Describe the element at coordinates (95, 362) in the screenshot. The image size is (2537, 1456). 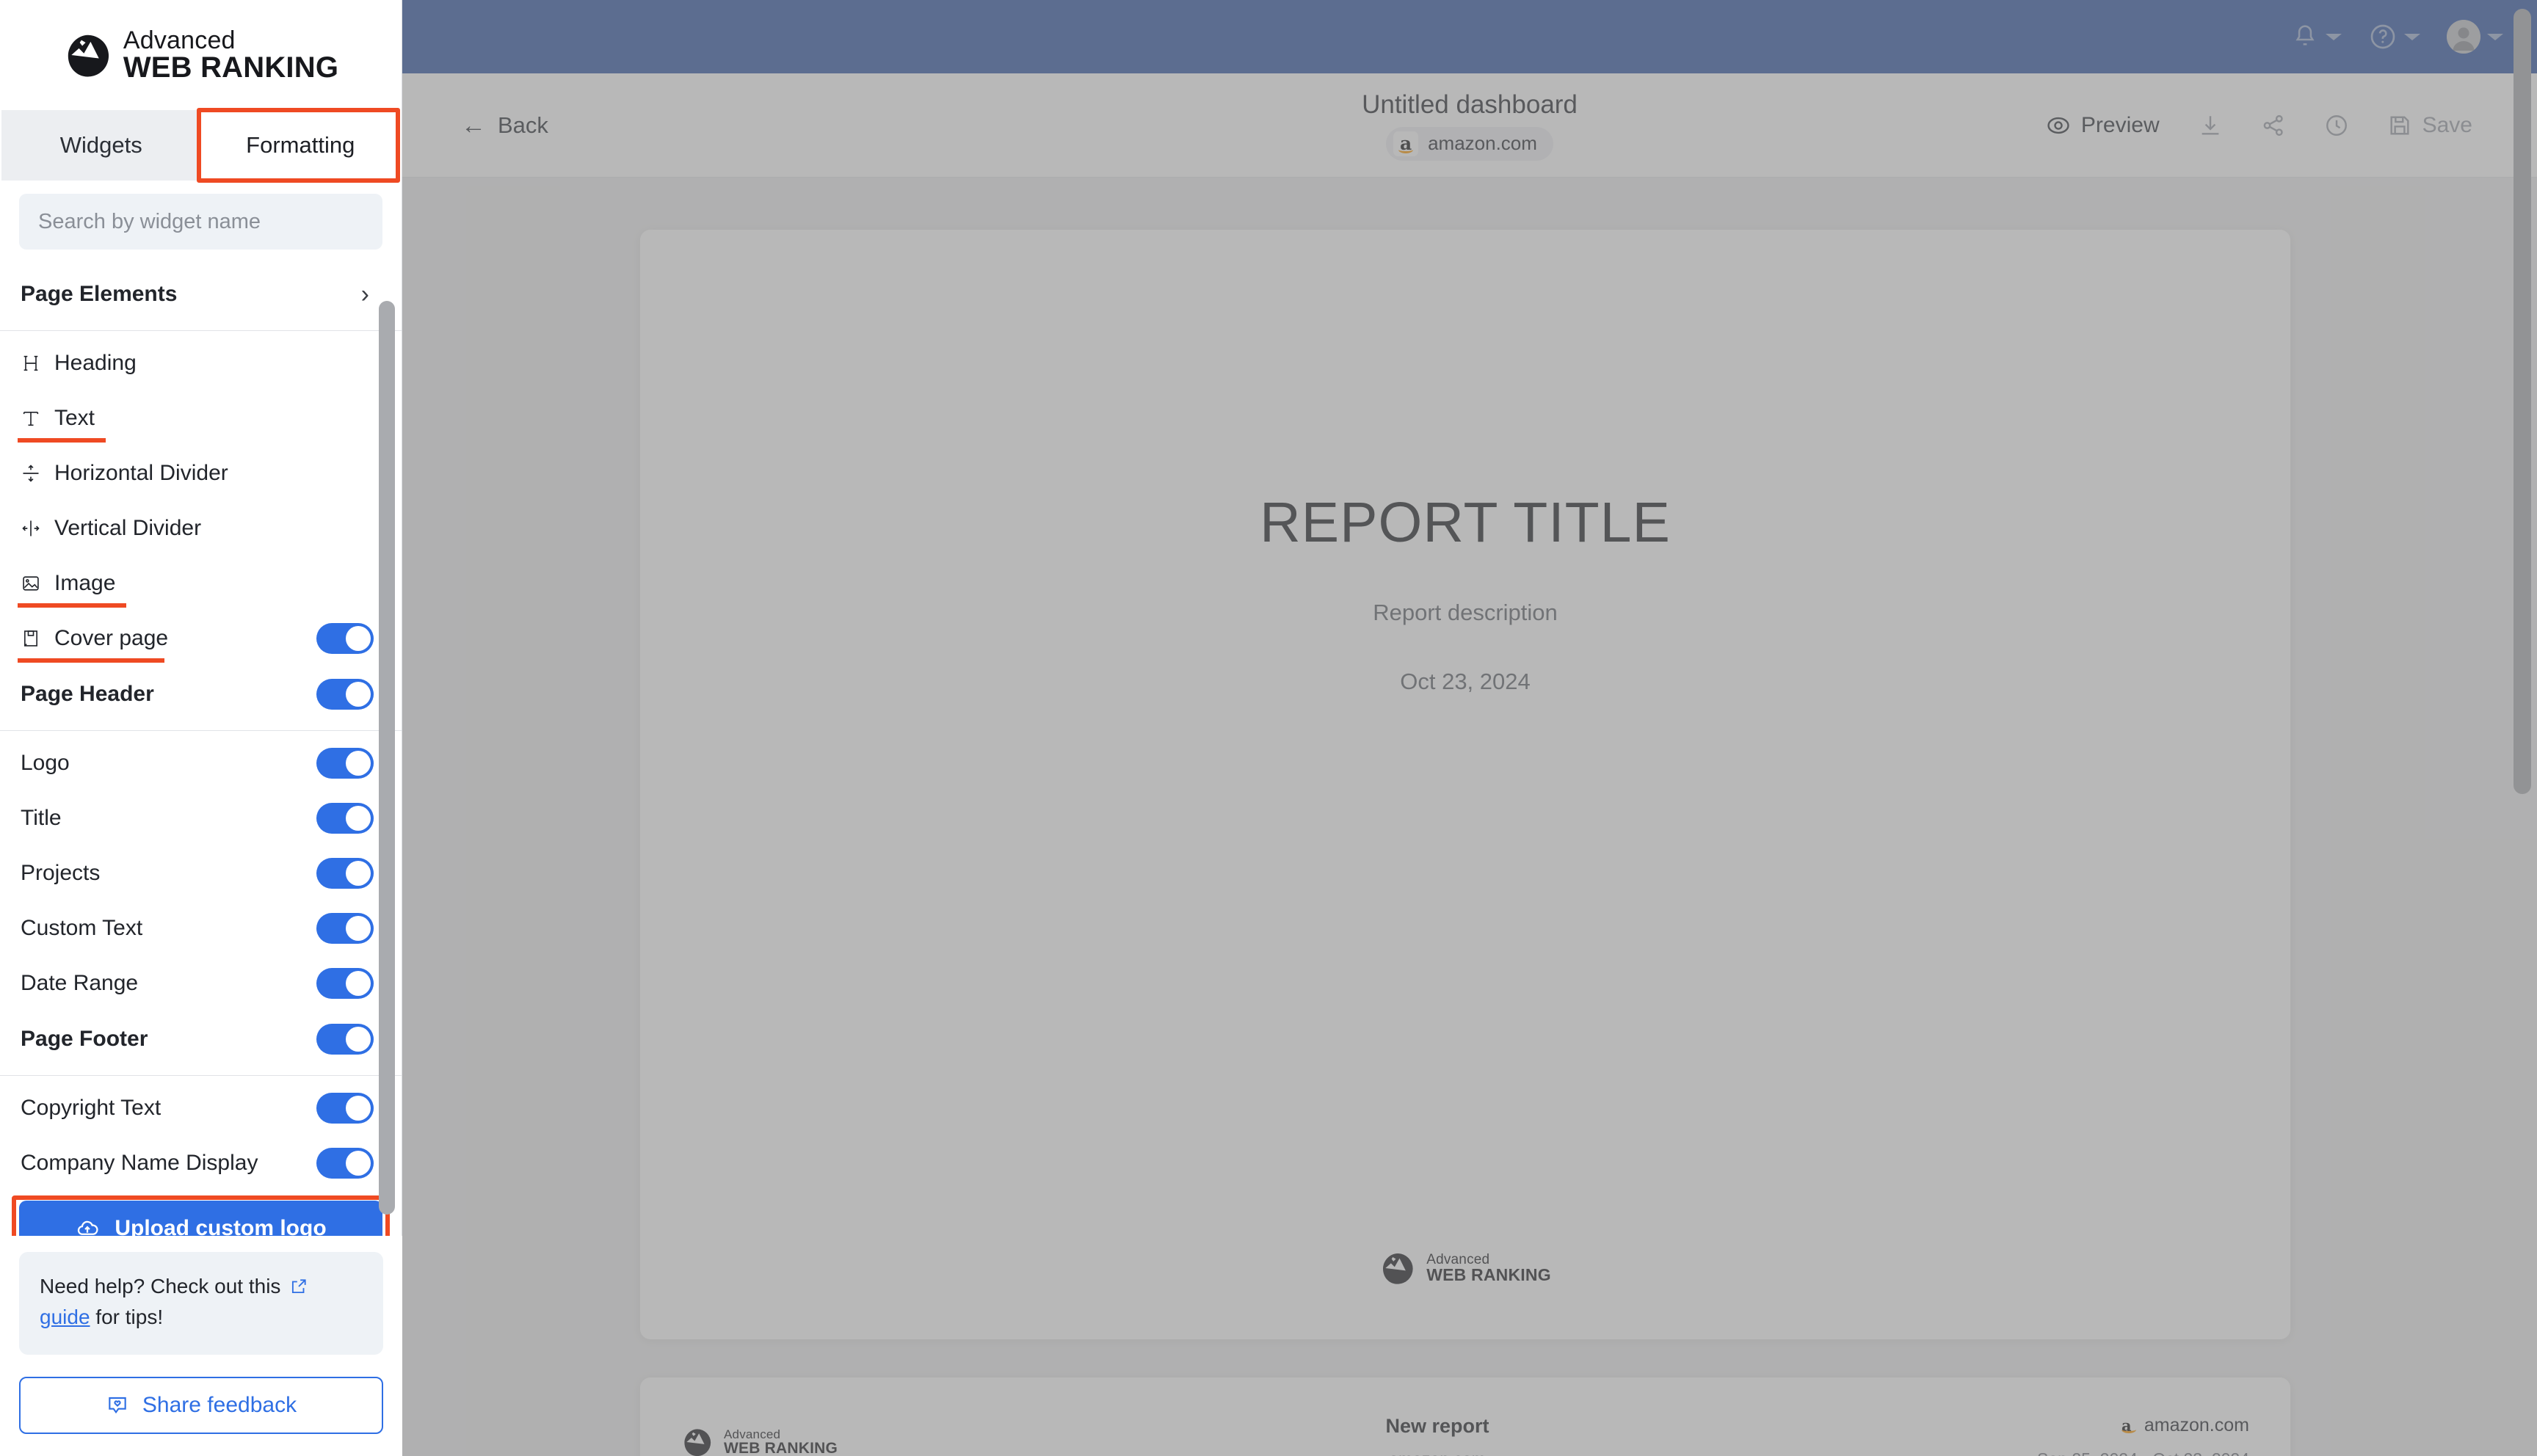
I see `sidebar-item-label: Heading` at that location.